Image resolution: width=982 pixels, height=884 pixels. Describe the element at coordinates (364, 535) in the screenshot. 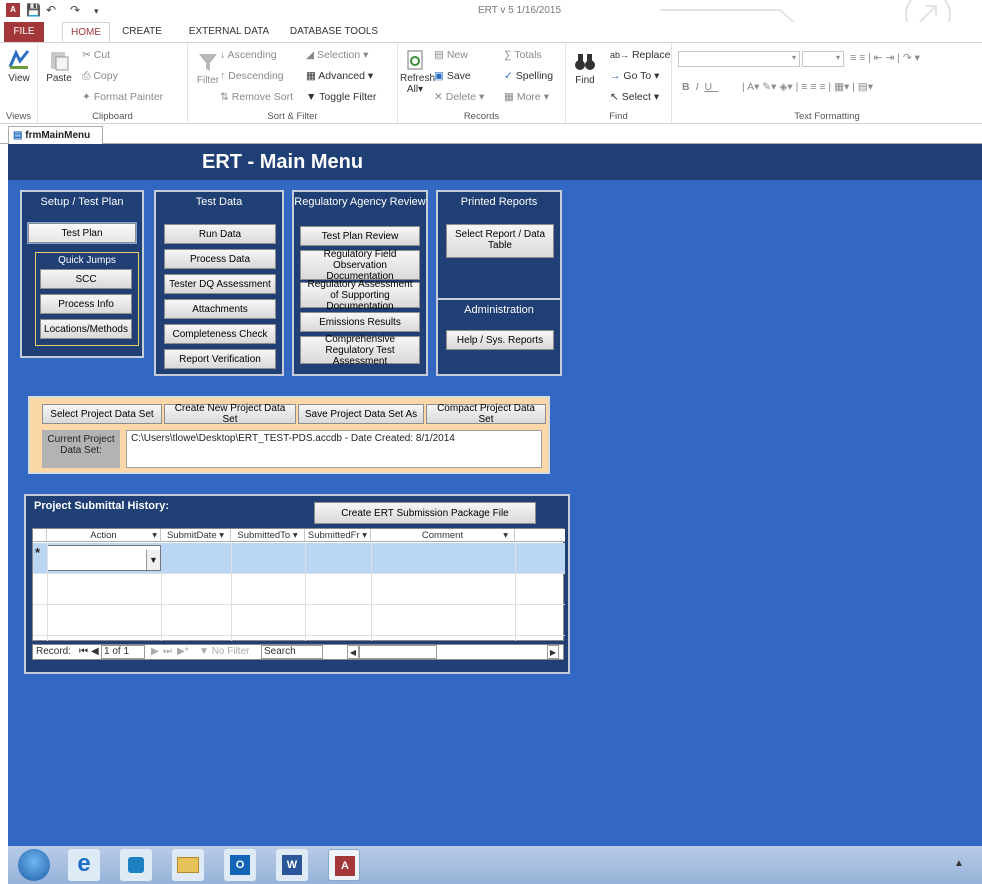

I see `submittedfr-sort-chevron-icon: ▾` at that location.